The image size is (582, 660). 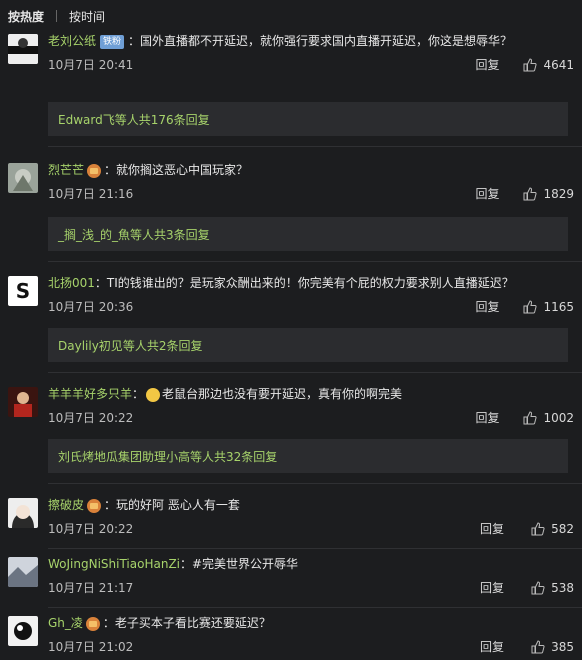 I want to click on comment-time: 10月7日 21:16, so click(x=91, y=194).